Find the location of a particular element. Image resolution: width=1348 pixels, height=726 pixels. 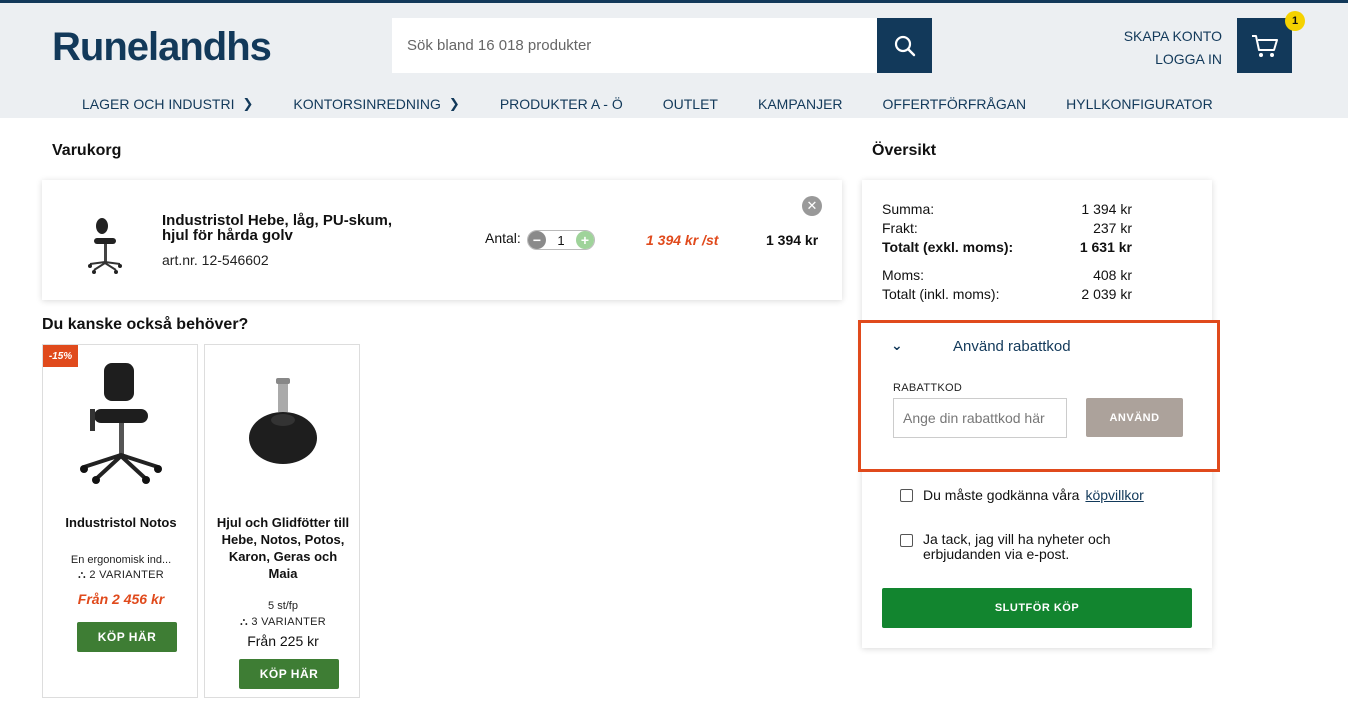

recommendations-heading: Du kanske också behöver? is located at coordinates (145, 324).